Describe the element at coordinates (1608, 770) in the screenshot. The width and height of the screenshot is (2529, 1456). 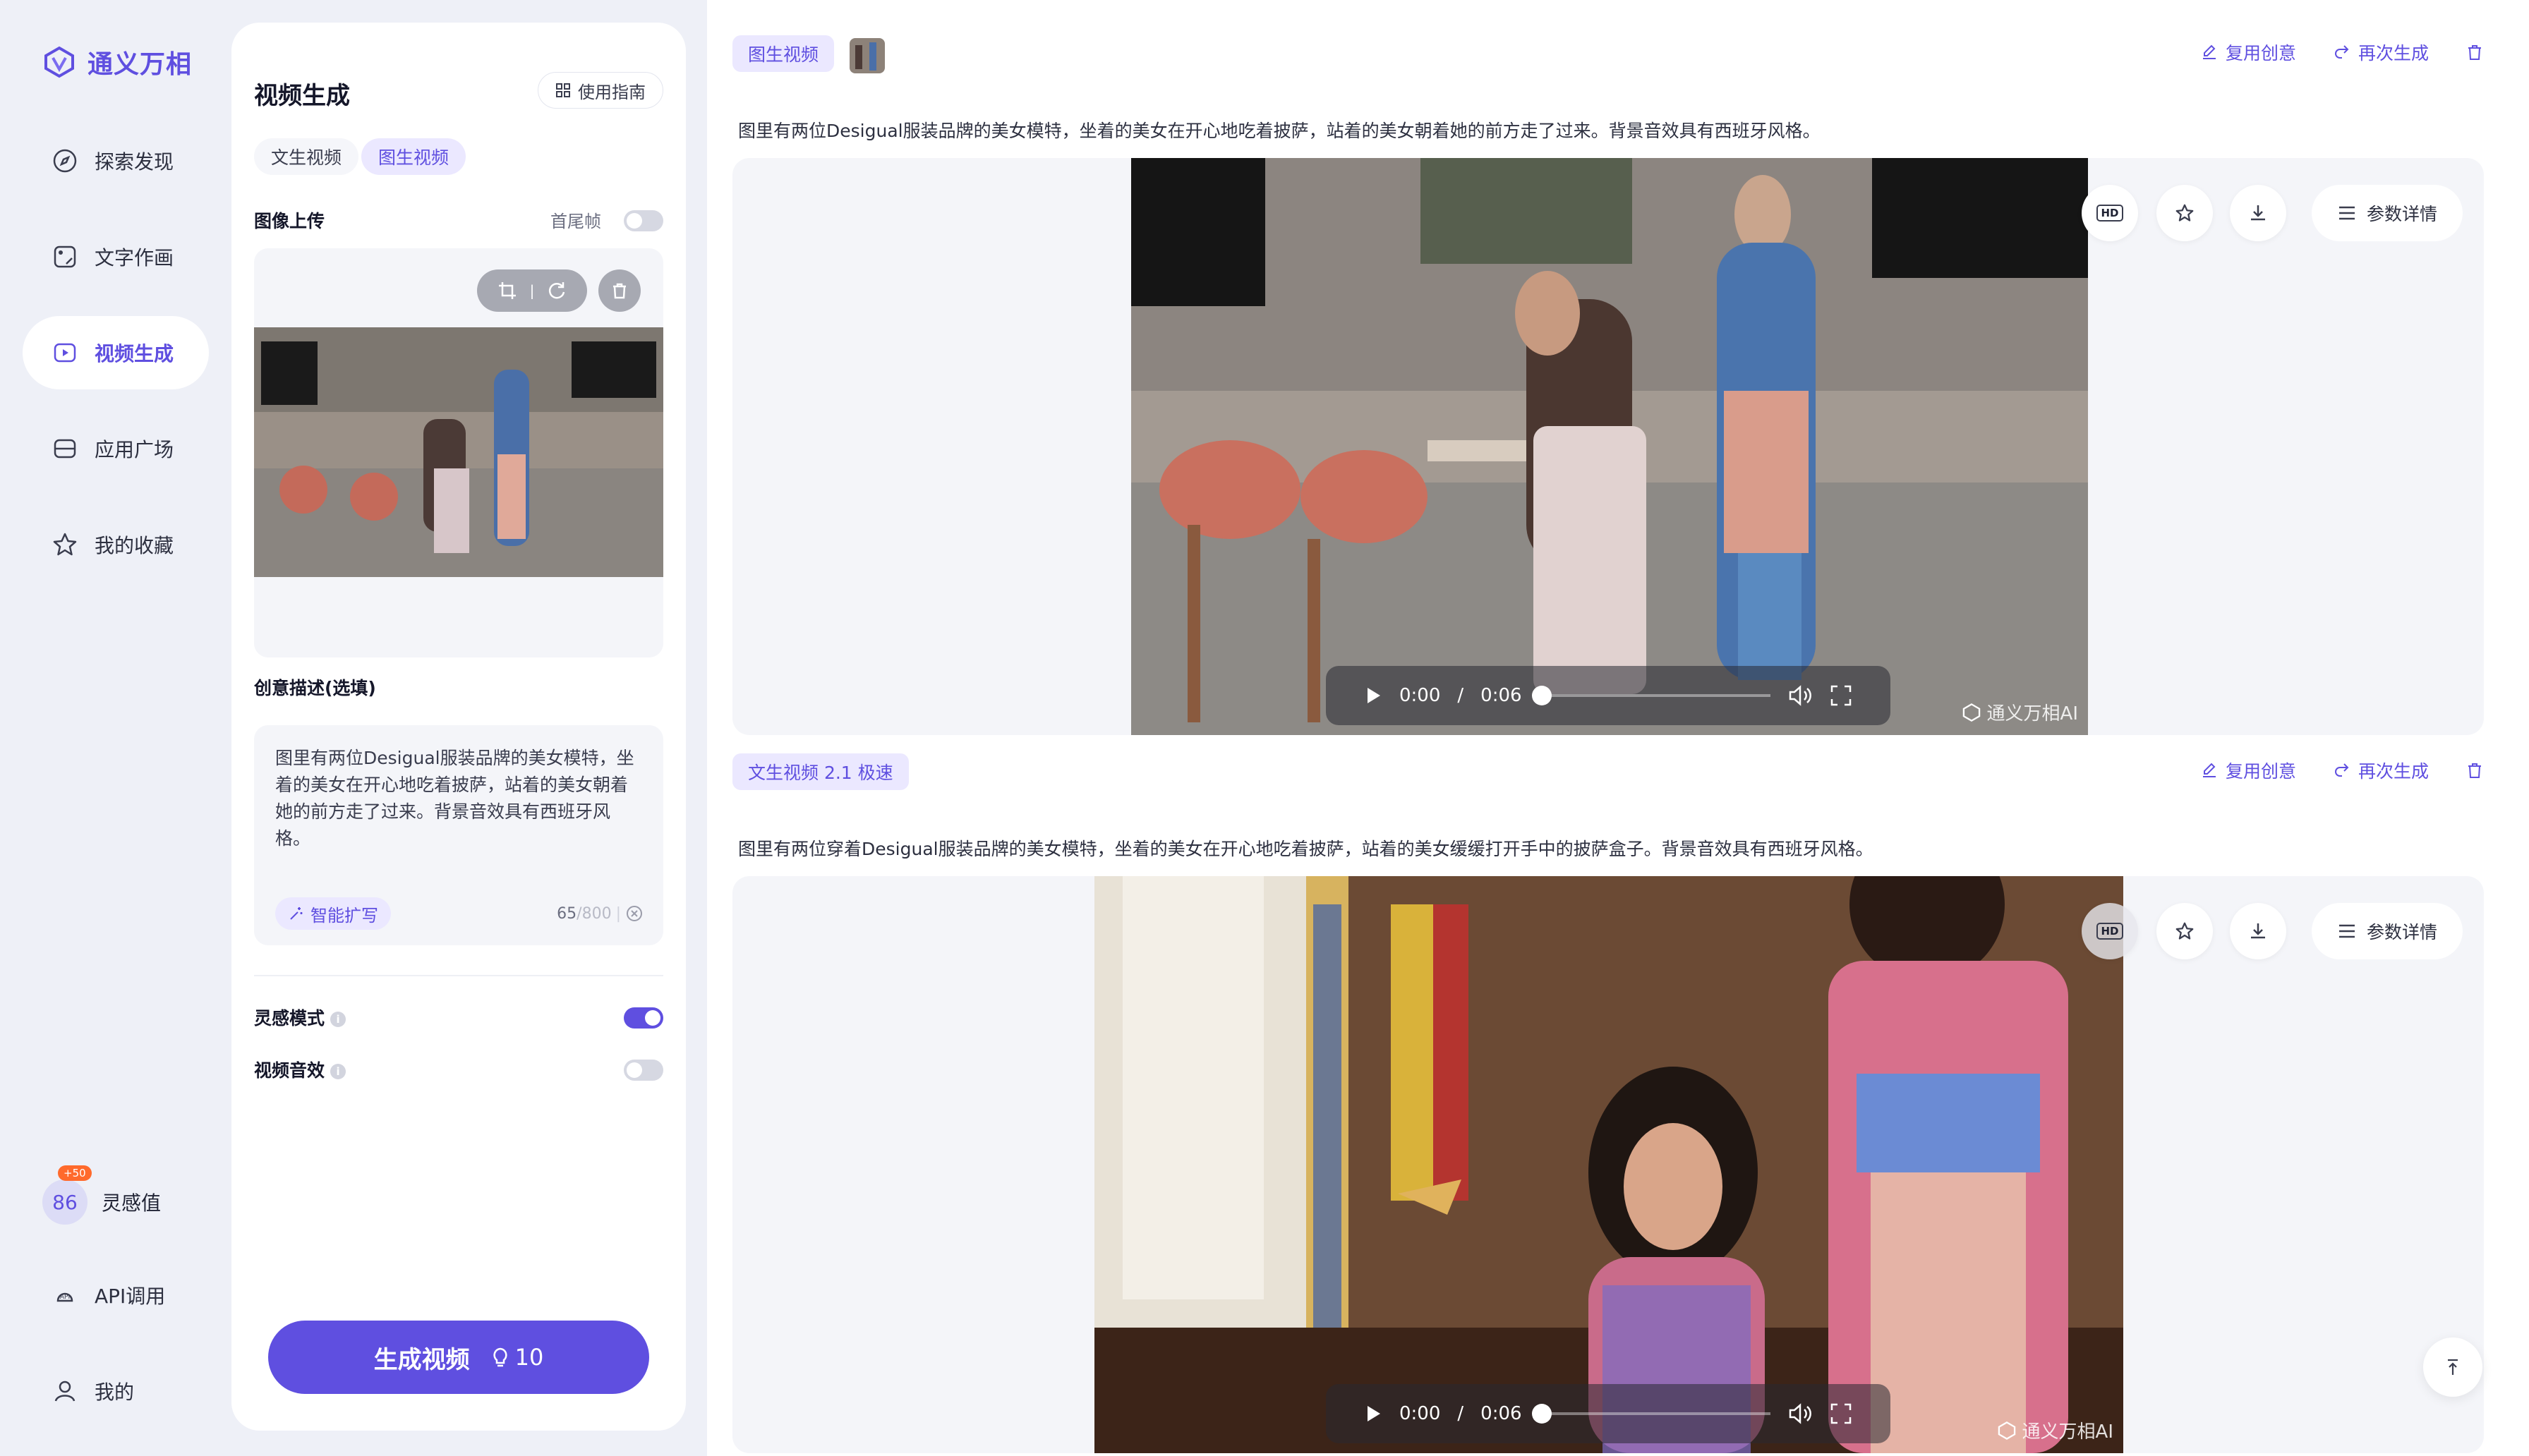
I see `card-header: 文生视频 2.1 极速 复用创意 再次生成` at that location.